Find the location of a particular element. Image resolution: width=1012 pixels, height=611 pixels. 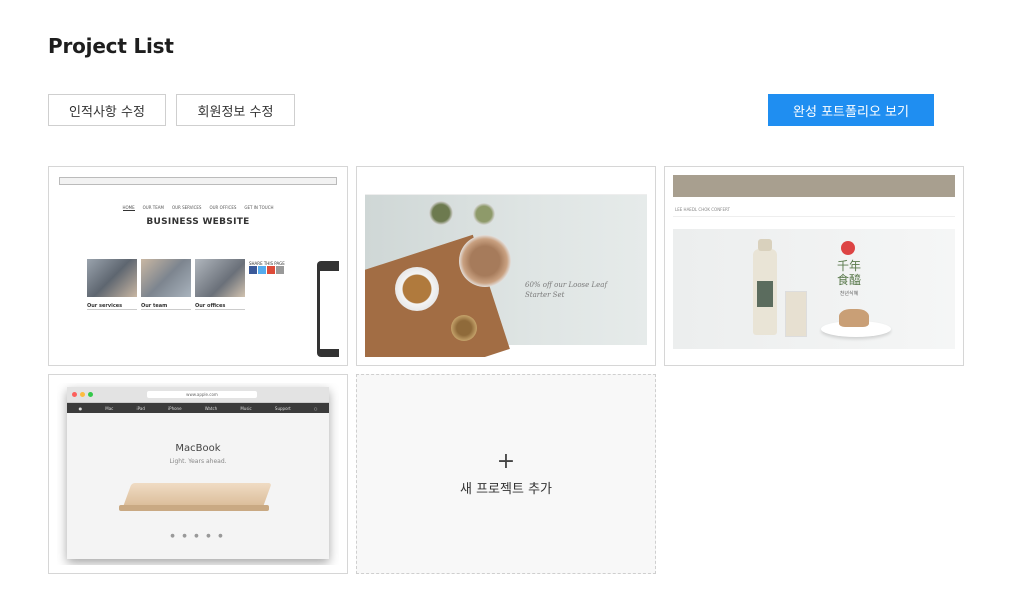

share-block: SHARE THIS PAGE is located at coordinates (267, 268).